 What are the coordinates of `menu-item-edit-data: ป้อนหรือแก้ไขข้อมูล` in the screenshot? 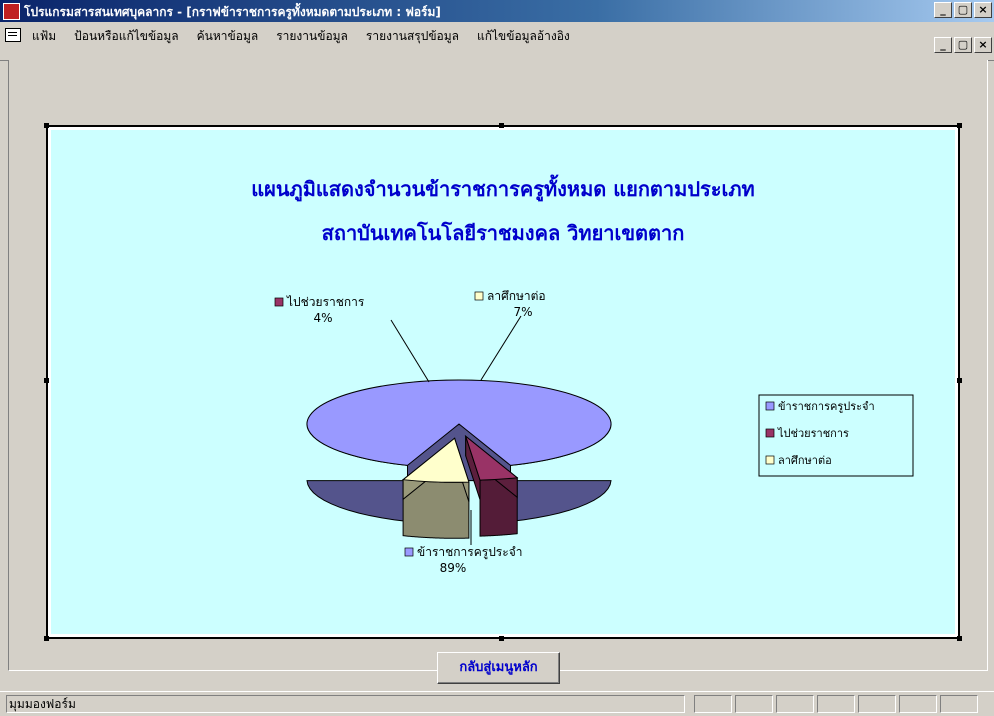 It's located at (126, 36).